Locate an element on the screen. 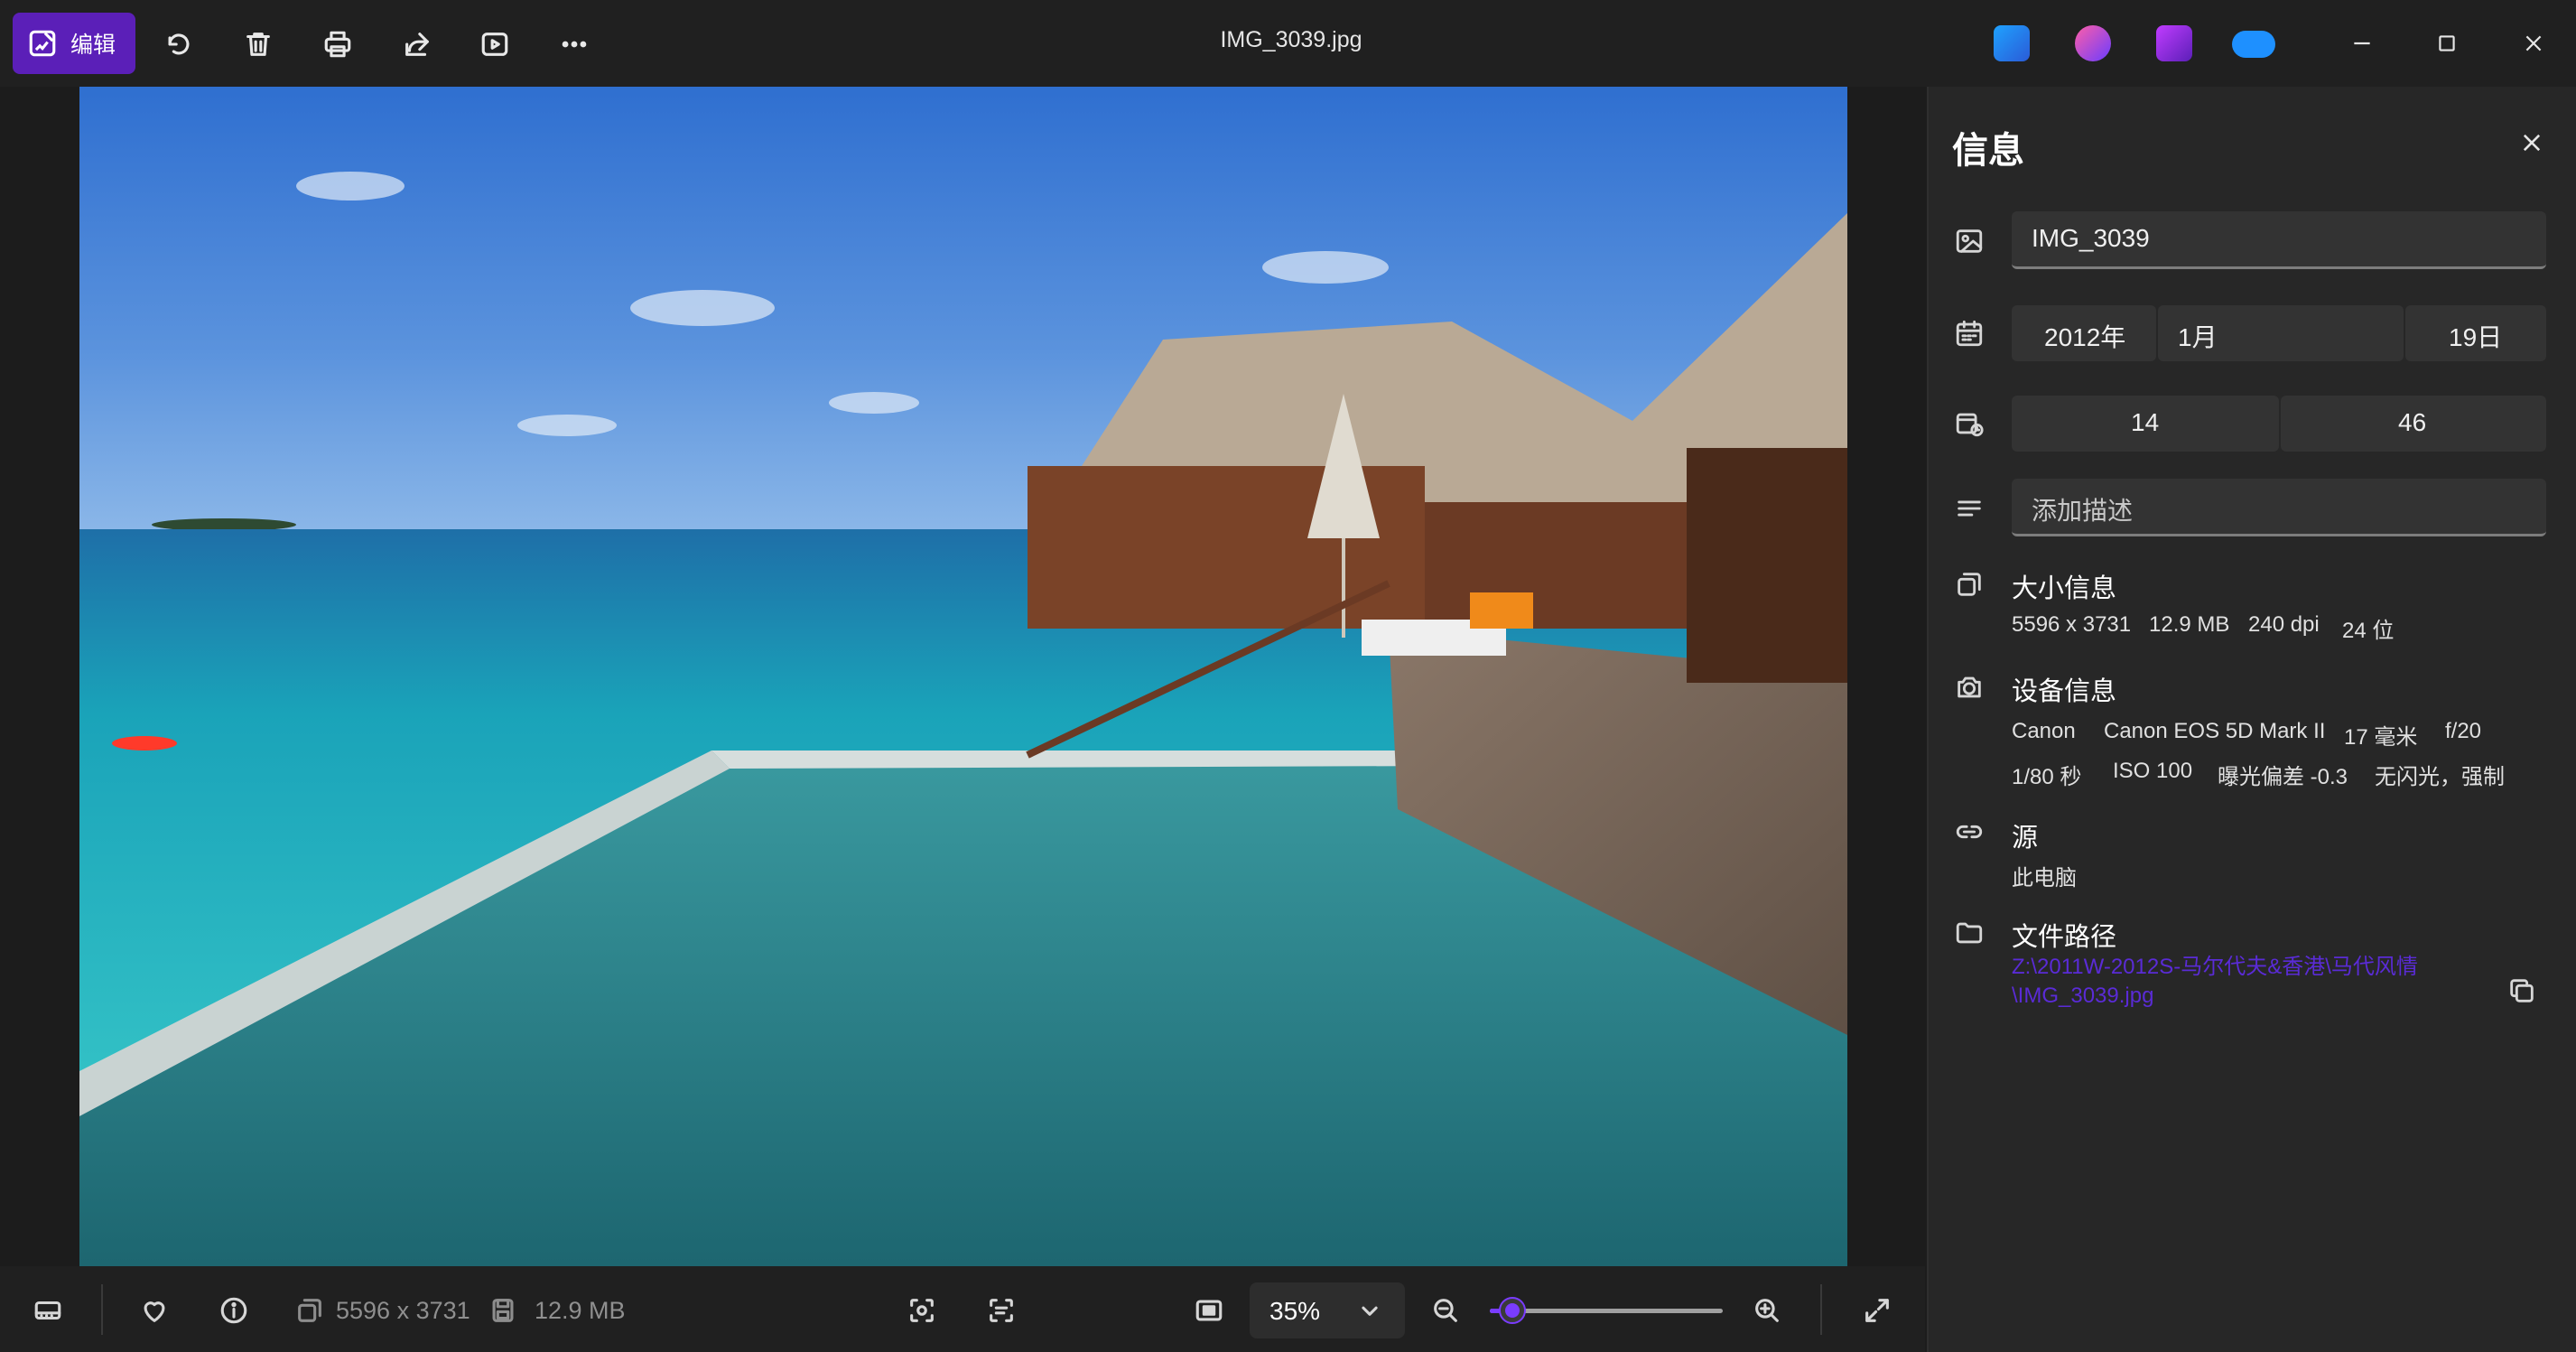 The height and width of the screenshot is (1352, 2576). more-icon is located at coordinates (574, 44).